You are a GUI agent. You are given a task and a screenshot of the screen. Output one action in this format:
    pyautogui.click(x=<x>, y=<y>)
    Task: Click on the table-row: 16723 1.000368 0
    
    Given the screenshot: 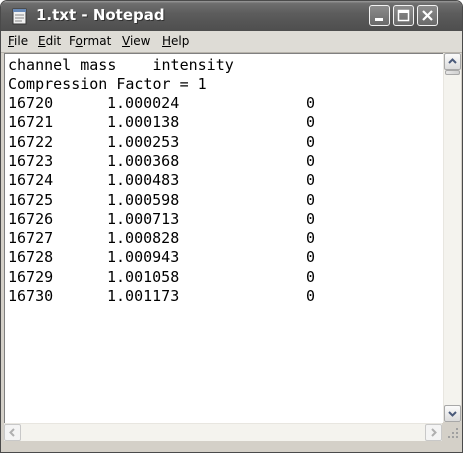 What is the action you would take?
    pyautogui.click(x=218, y=161)
    